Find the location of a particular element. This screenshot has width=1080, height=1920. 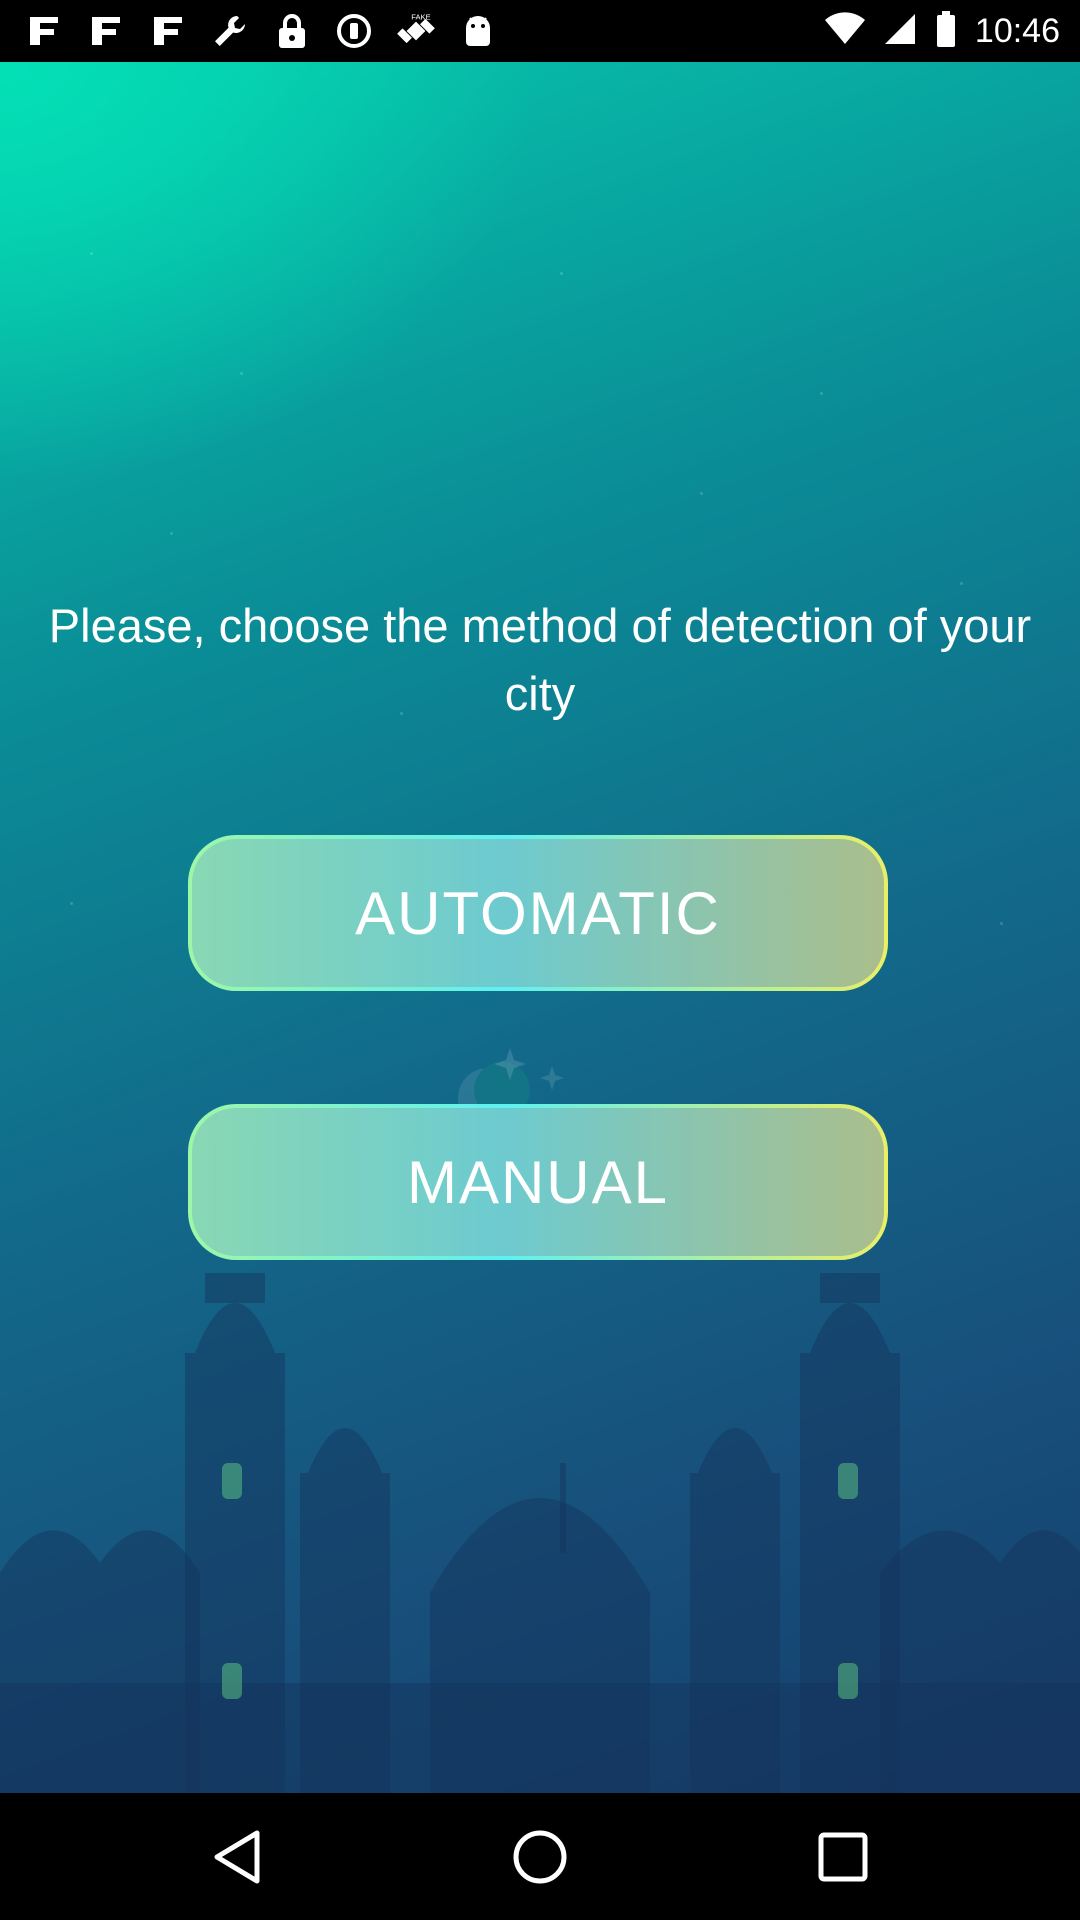

home-icon is located at coordinates (540, 1857).